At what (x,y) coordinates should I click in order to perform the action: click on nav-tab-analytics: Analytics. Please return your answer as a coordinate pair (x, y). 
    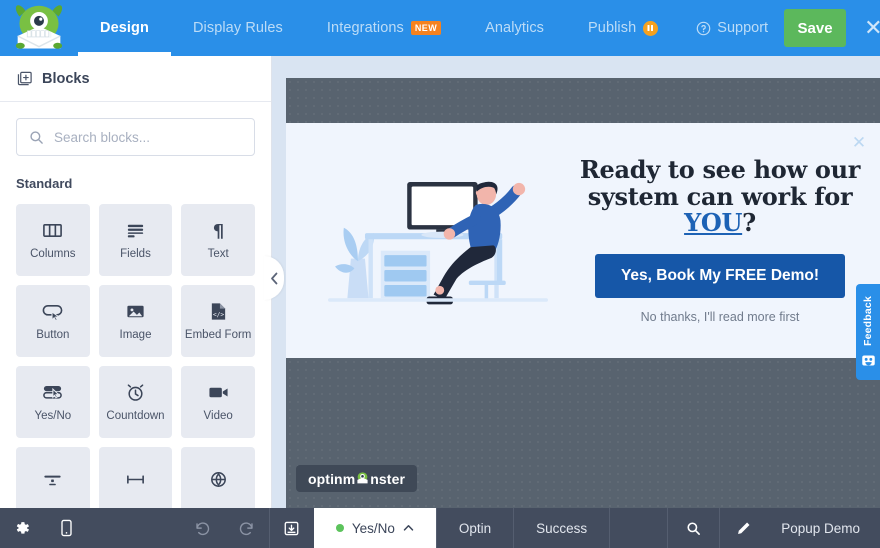
    Looking at the image, I should click on (514, 28).